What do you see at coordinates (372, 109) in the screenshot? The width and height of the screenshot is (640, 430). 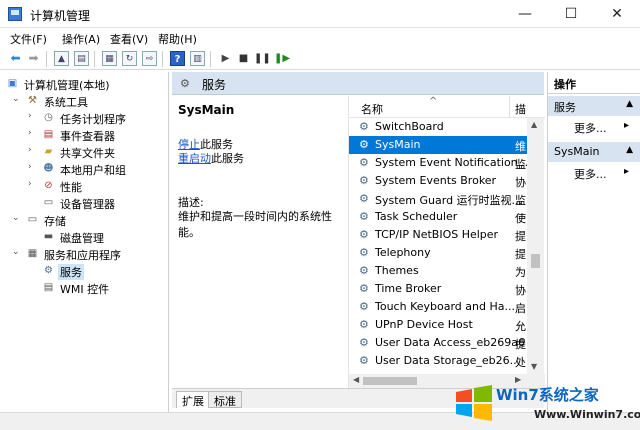 I see `column-header-name: 名称` at bounding box center [372, 109].